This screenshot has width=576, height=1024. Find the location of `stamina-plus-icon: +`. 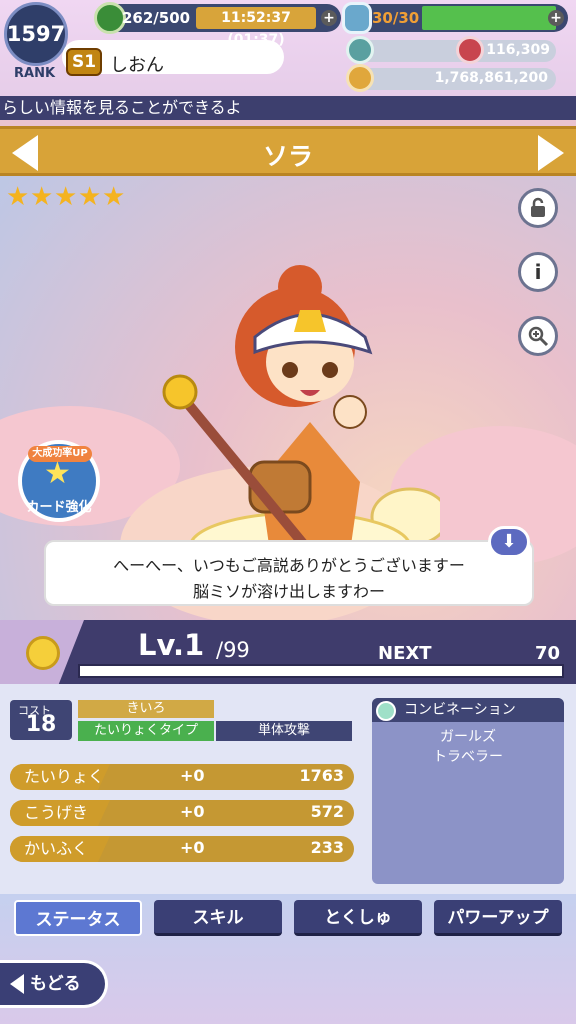

stamina-plus-icon: + is located at coordinates (329, 18).